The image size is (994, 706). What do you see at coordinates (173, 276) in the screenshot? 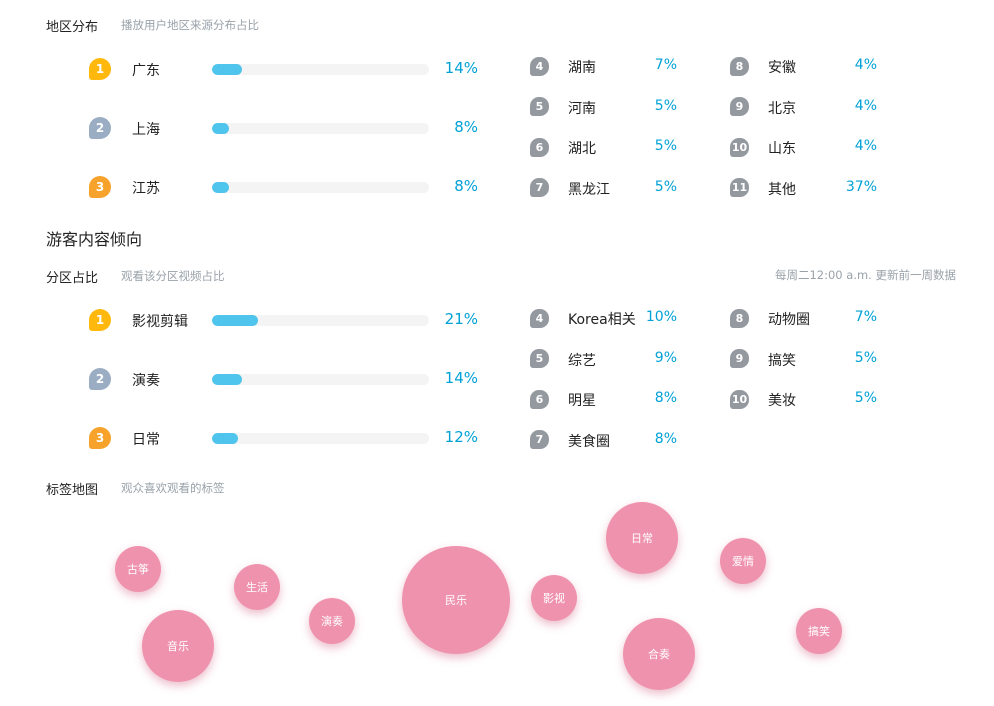
I see `zone-section-subtitle: 观看该分区视频占比` at bounding box center [173, 276].